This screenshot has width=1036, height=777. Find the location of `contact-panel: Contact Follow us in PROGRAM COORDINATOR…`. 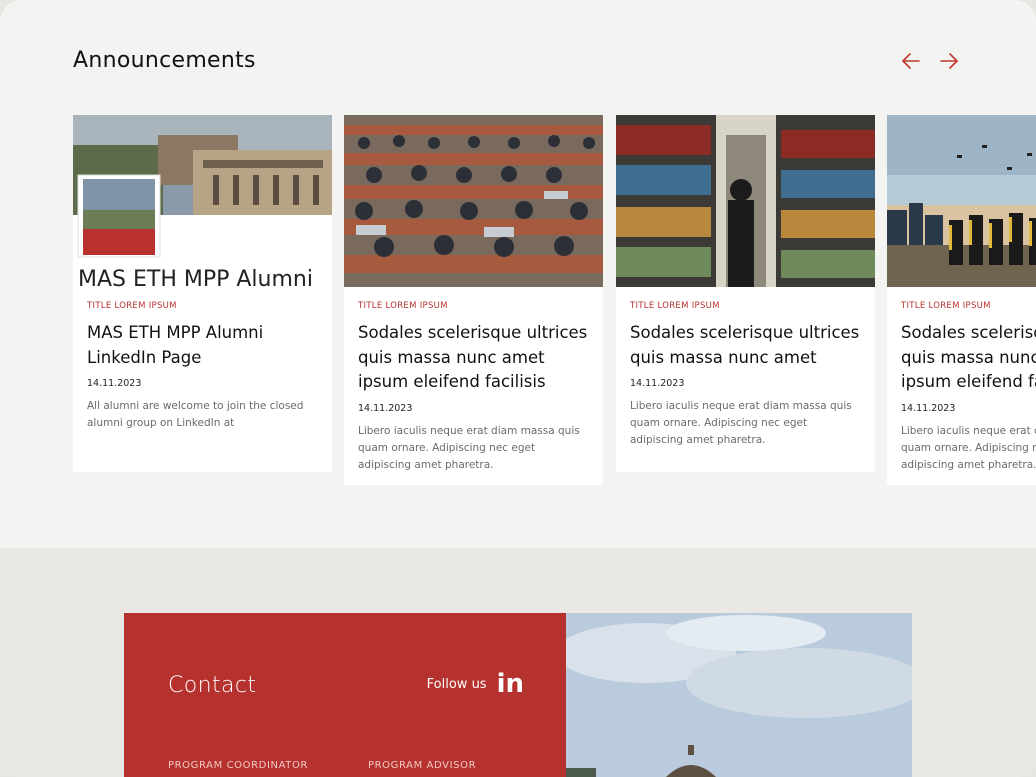

contact-panel: Contact Follow us in PROGRAM COORDINATOR… is located at coordinates (345, 695).